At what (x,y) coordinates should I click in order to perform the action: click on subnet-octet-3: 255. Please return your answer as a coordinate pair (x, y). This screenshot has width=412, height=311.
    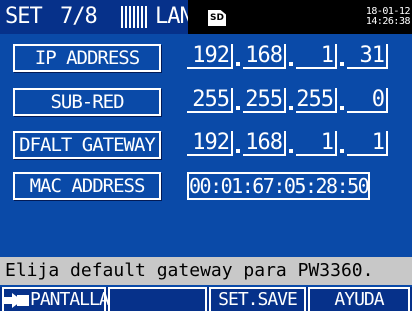
    Looking at the image, I should click on (316, 100).